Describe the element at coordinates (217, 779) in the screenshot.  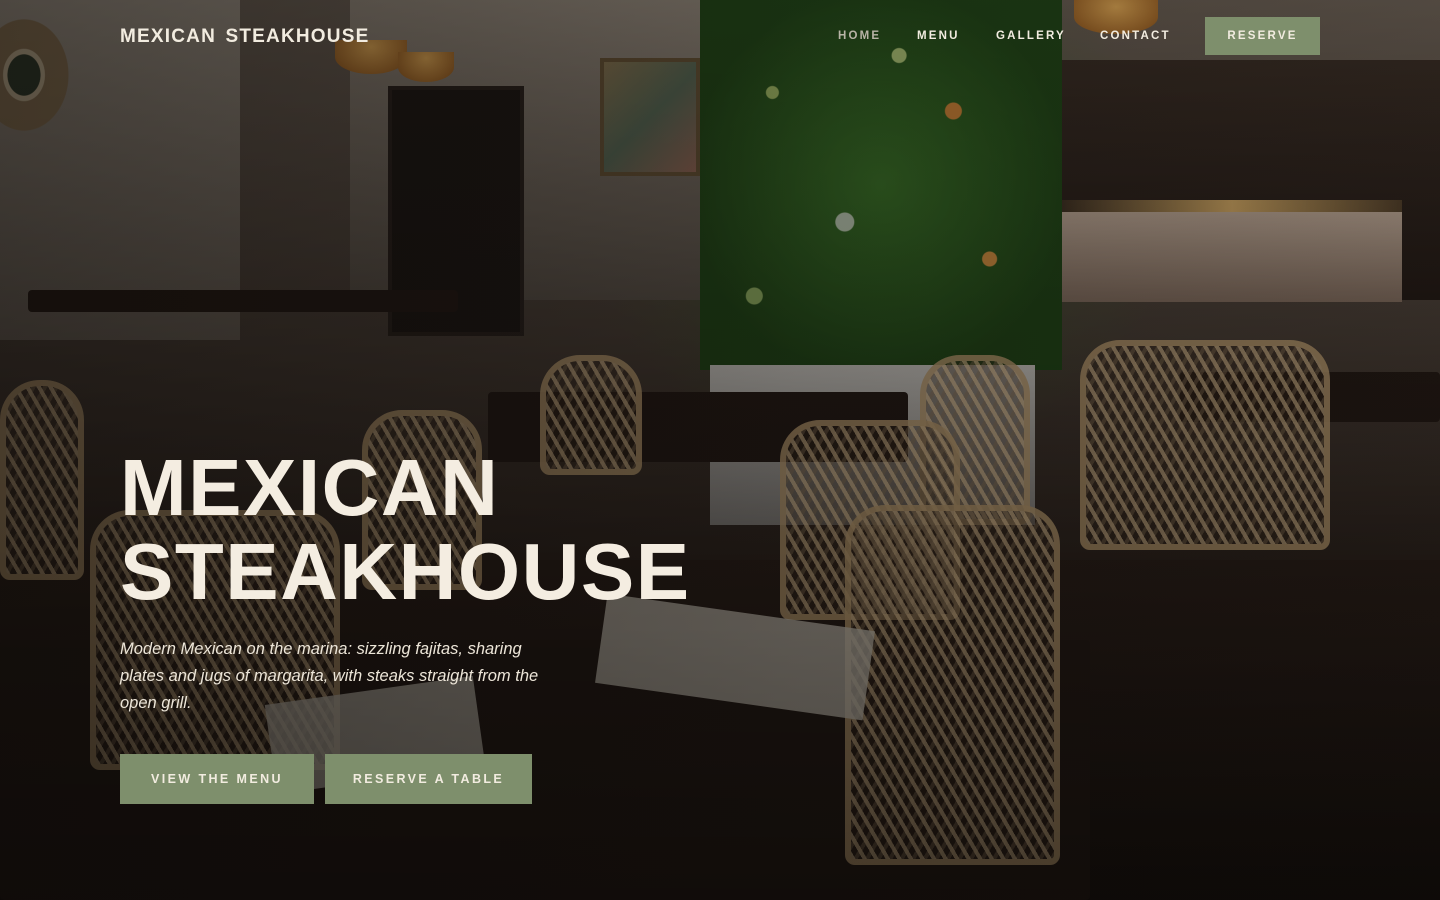
I see `view-menu-button: VIEW THE MENU` at that location.